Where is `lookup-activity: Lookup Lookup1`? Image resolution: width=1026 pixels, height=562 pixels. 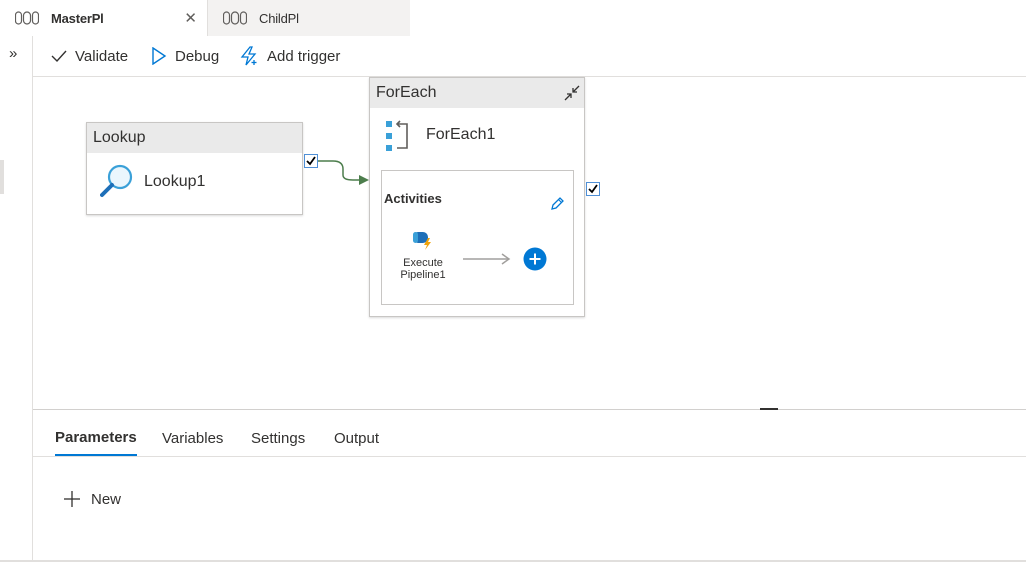
lookup-activity: Lookup Lookup1 is located at coordinates (194, 168).